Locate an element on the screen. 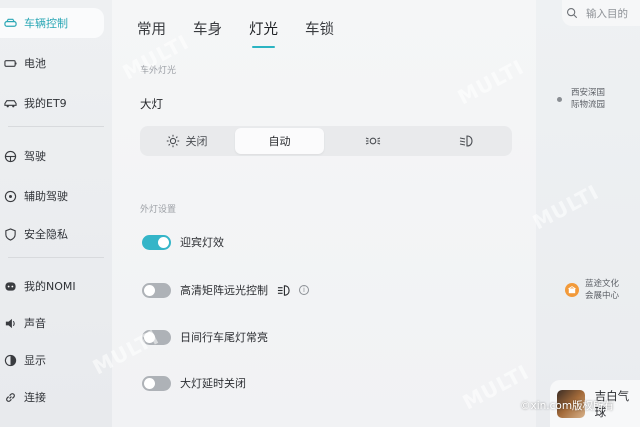 This screenshot has width=640, height=427. headlight-mode-selector: 关闭 自动 is located at coordinates (326, 141).